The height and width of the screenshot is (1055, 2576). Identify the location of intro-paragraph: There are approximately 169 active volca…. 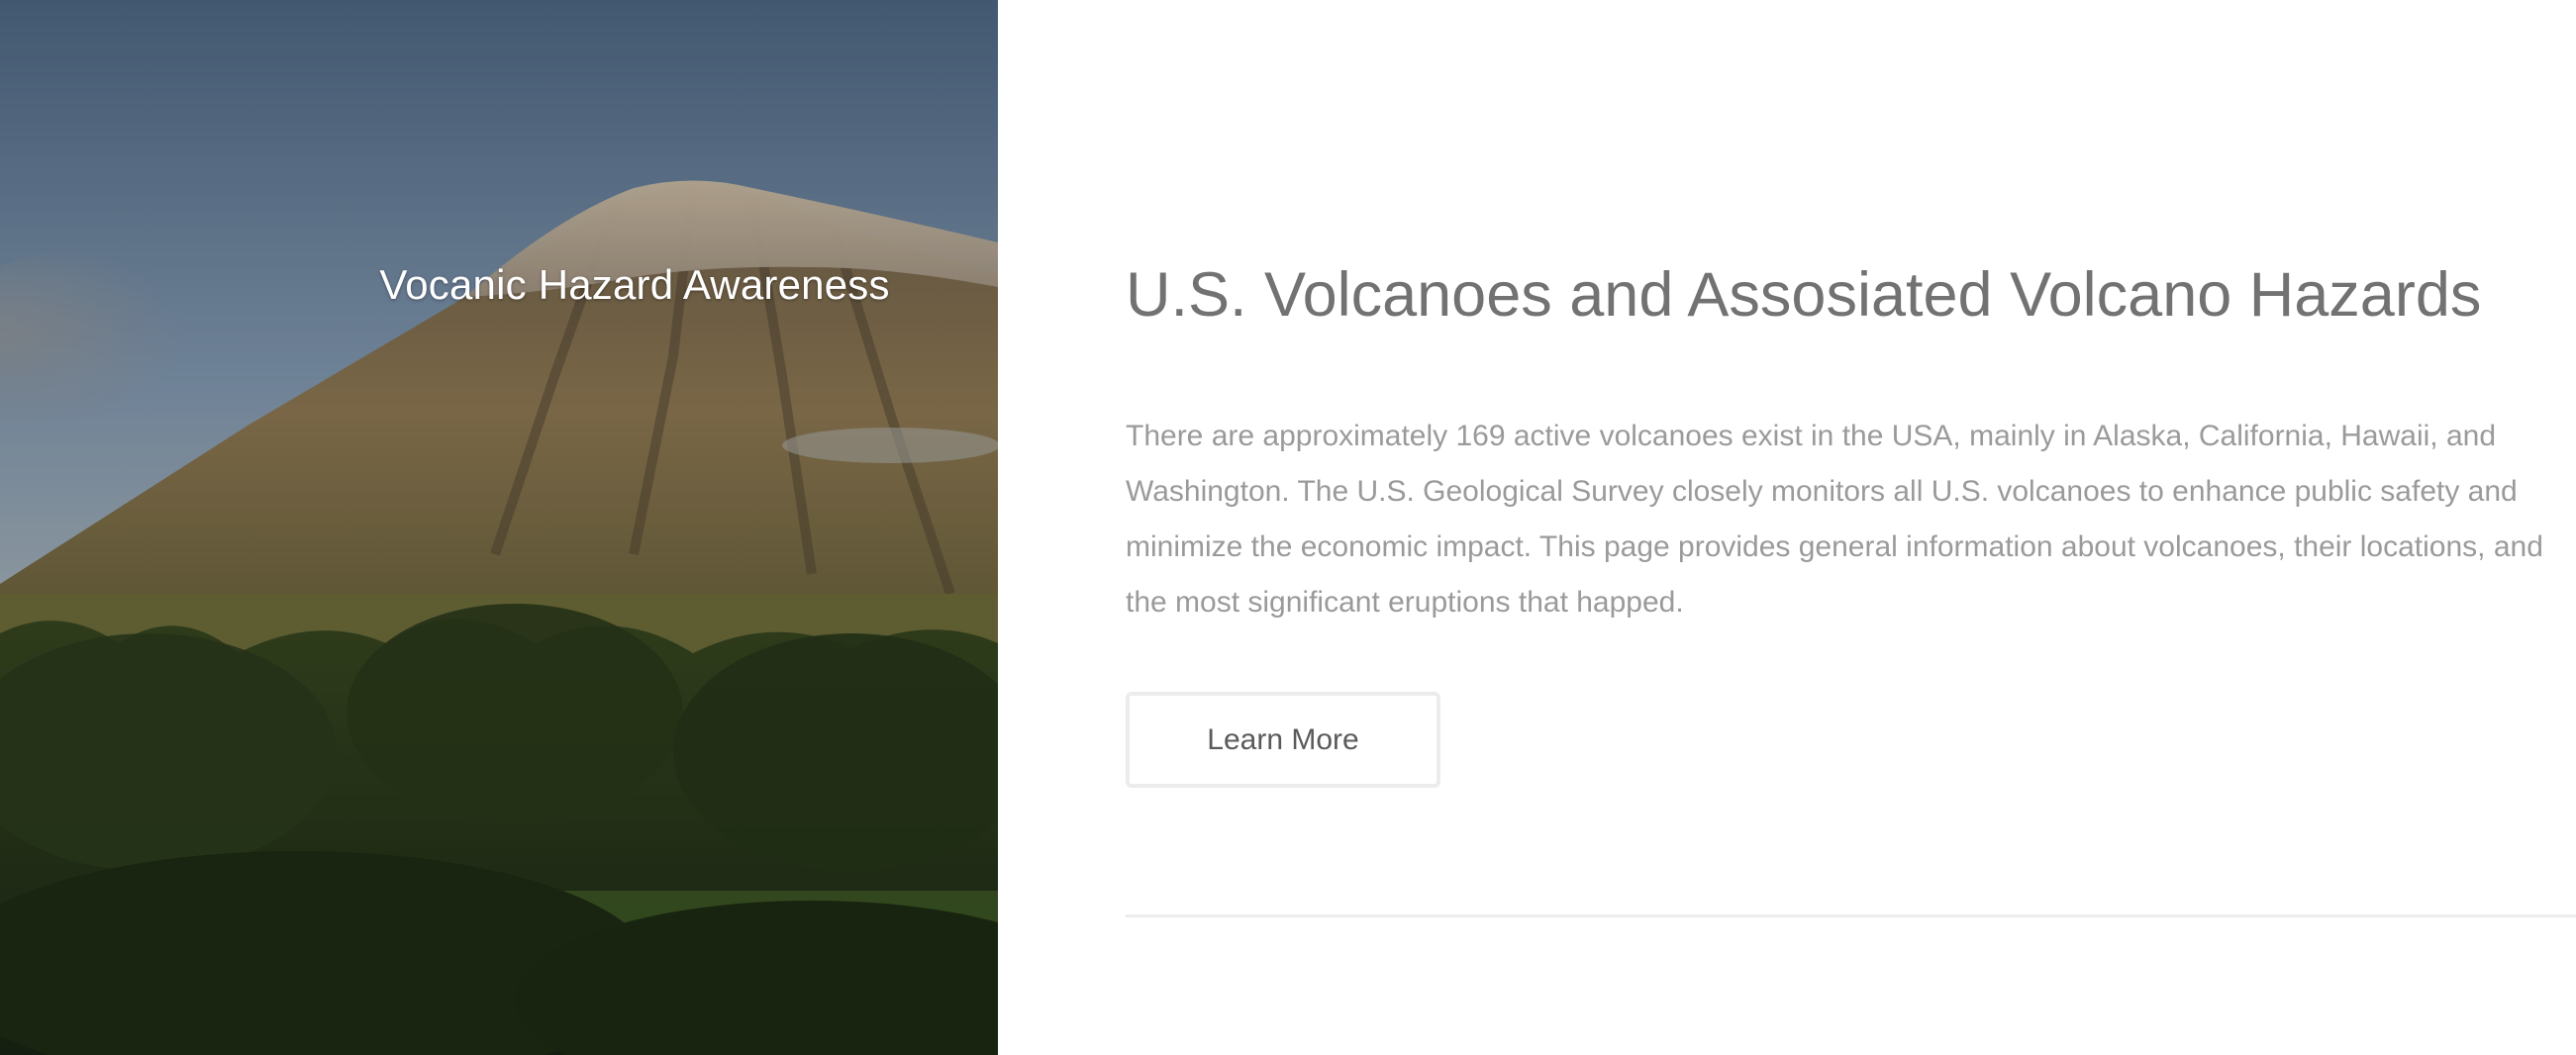
(1835, 519).